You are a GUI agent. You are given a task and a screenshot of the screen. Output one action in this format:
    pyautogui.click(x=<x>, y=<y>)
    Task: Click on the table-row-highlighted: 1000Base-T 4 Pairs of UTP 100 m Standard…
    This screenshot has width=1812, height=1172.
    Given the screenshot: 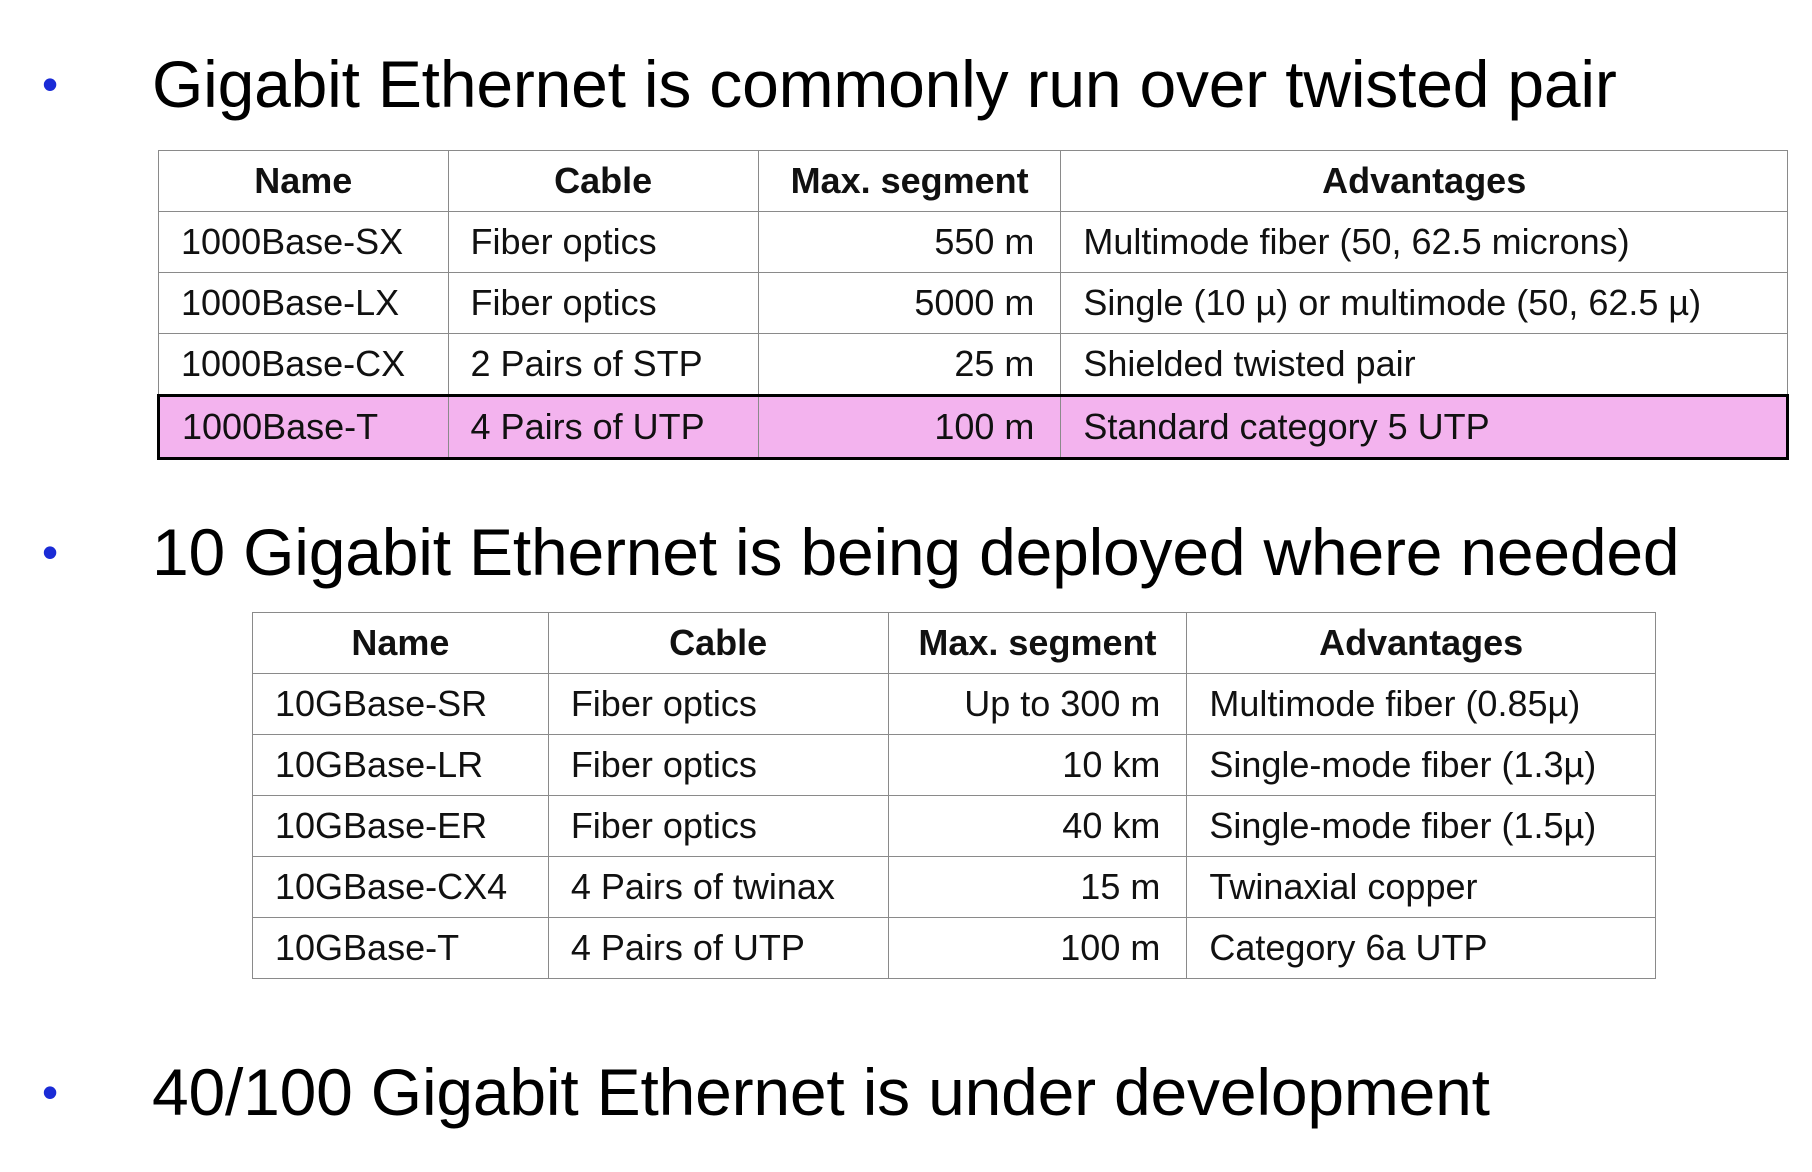 What is the action you would take?
    pyautogui.click(x=973, y=427)
    